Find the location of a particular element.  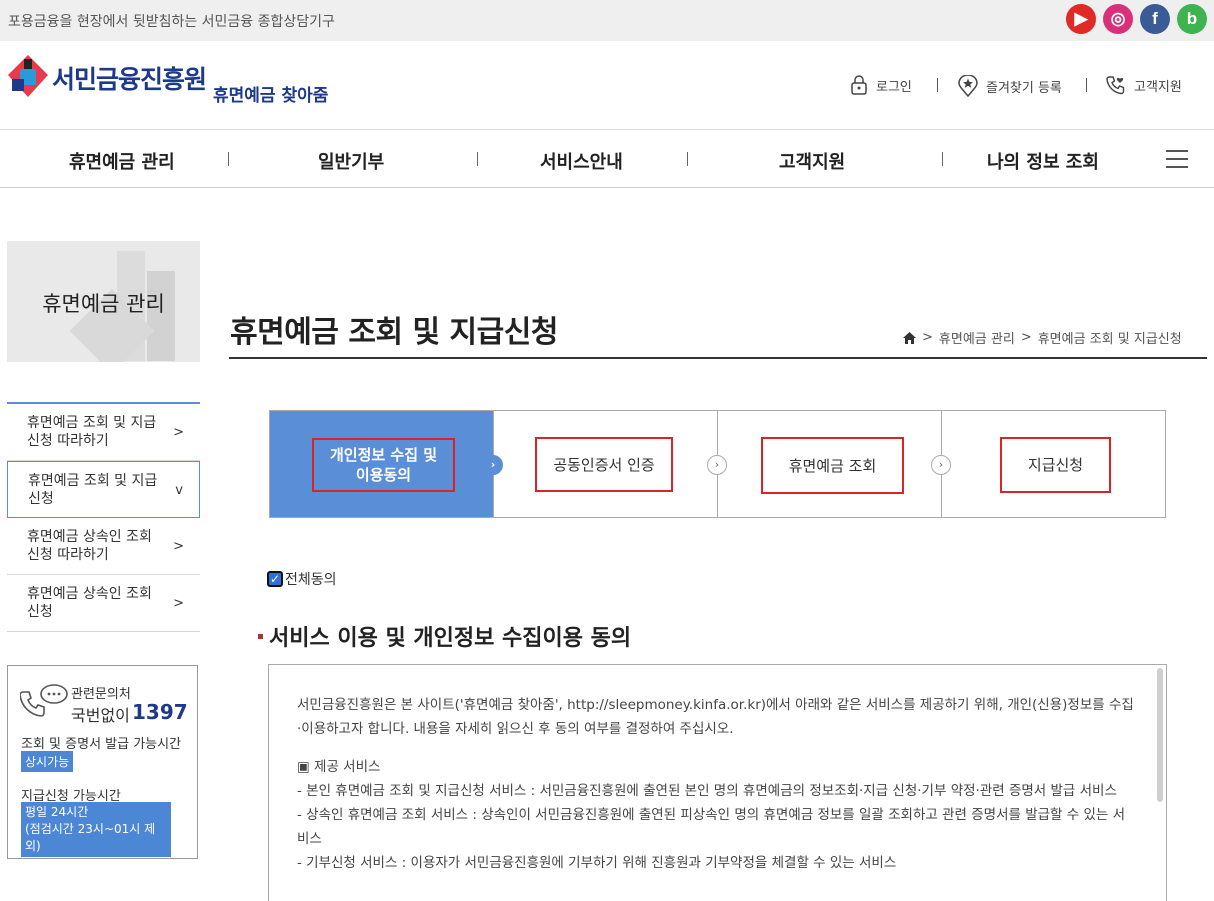

slogan: 포용금융을 현장에서 뒷받침하는 서민금융 종합상담기구 is located at coordinates (171, 22).